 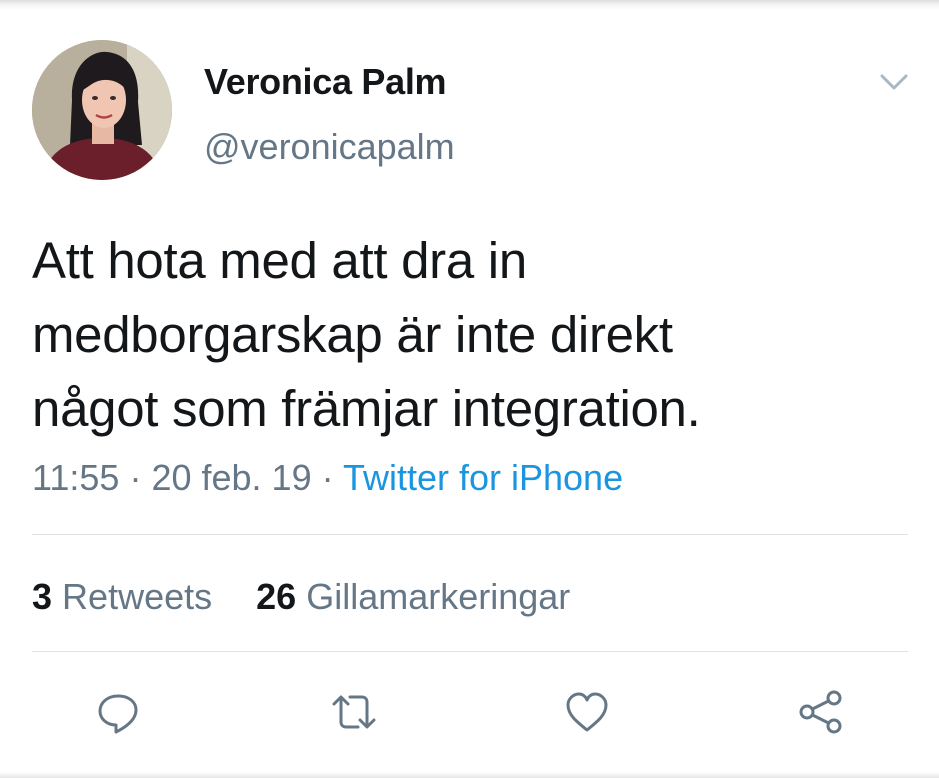 What do you see at coordinates (821, 712) in the screenshot?
I see `share-icon` at bounding box center [821, 712].